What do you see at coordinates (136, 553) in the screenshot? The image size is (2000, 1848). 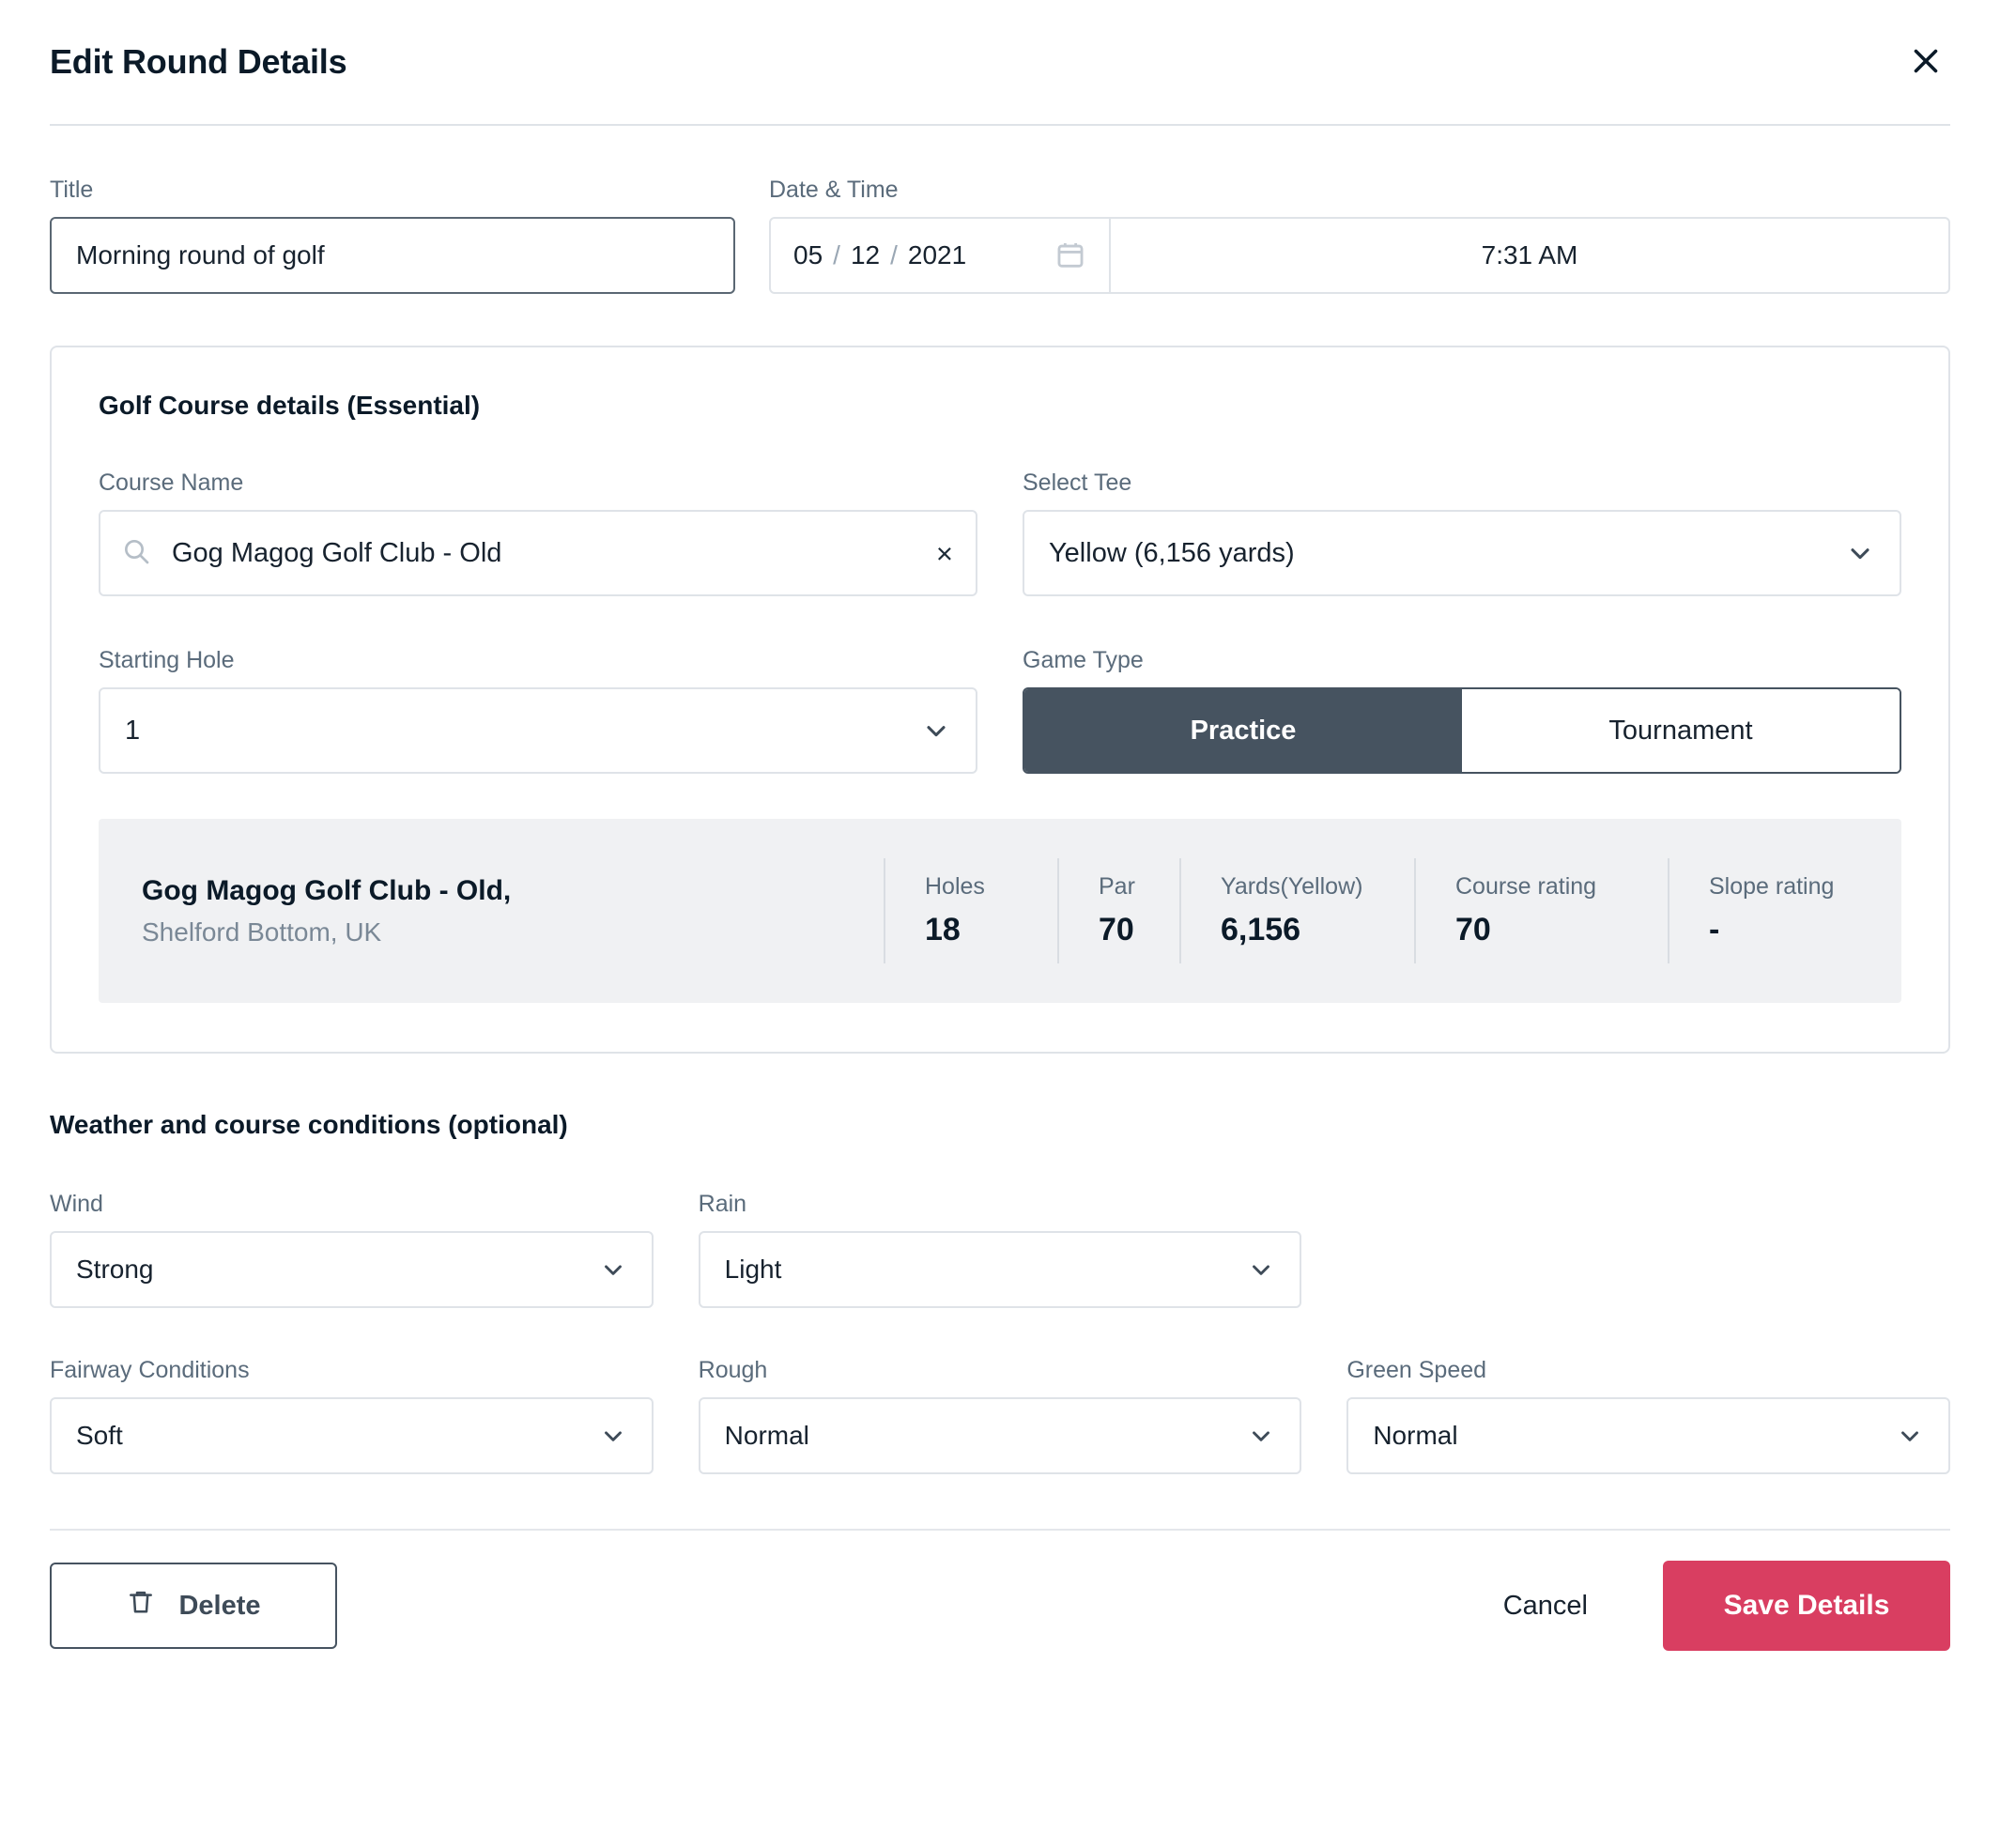 I see `search-icon` at bounding box center [136, 553].